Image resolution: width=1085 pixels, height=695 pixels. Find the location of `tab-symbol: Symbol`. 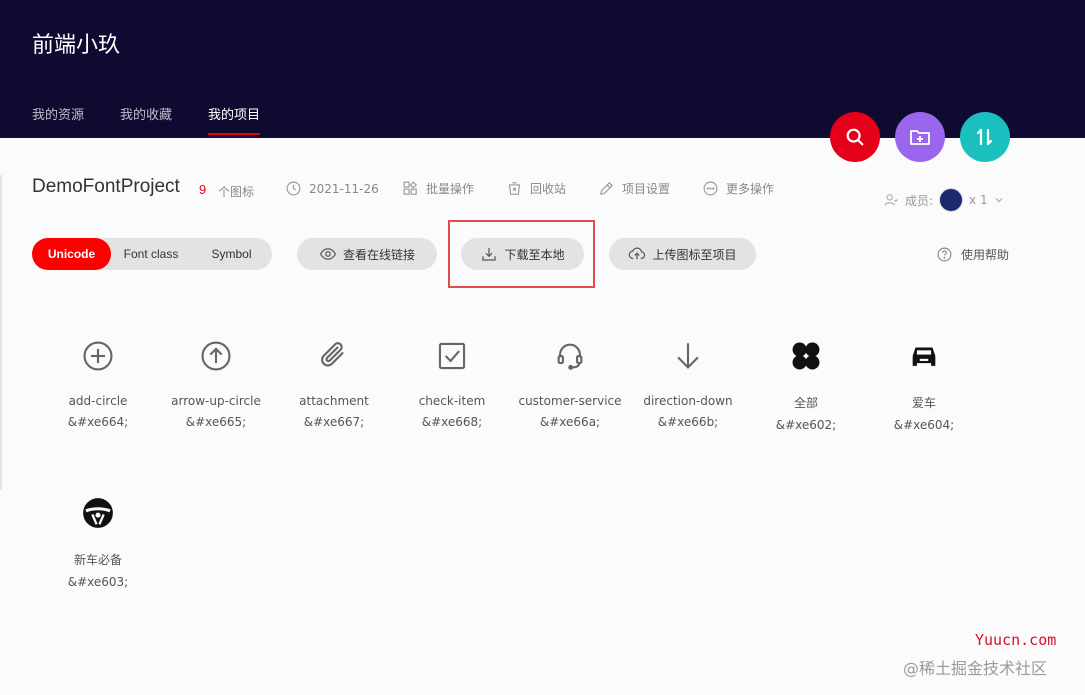

tab-symbol: Symbol is located at coordinates (231, 254).